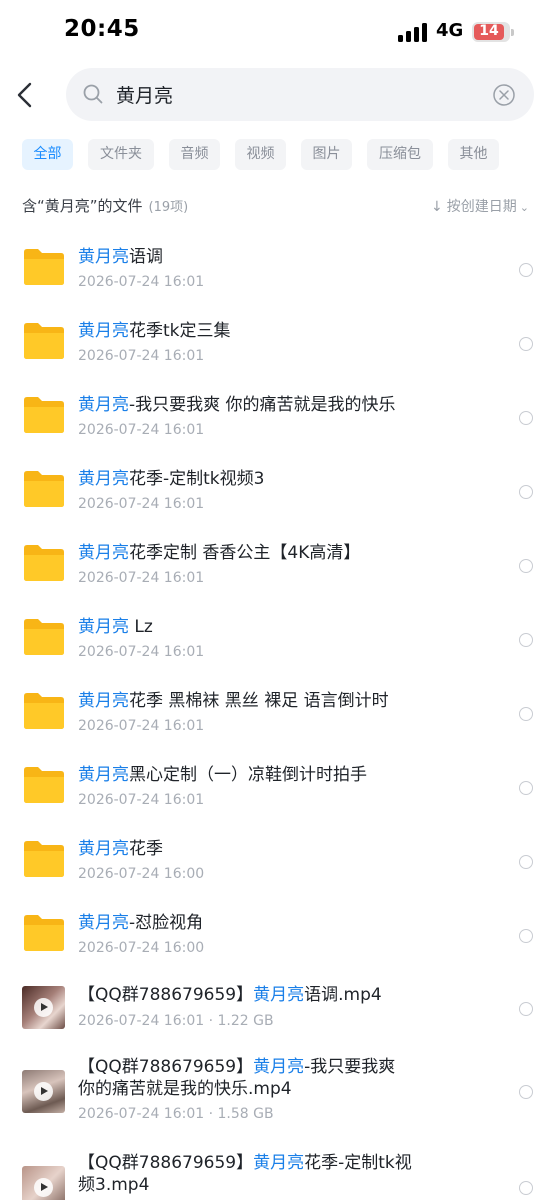 The height and width of the screenshot is (1200, 555). What do you see at coordinates (277, 497) in the screenshot?
I see `folder-row: 黄月亮花季-定制tk视频3 2026-07-24 16:01` at bounding box center [277, 497].